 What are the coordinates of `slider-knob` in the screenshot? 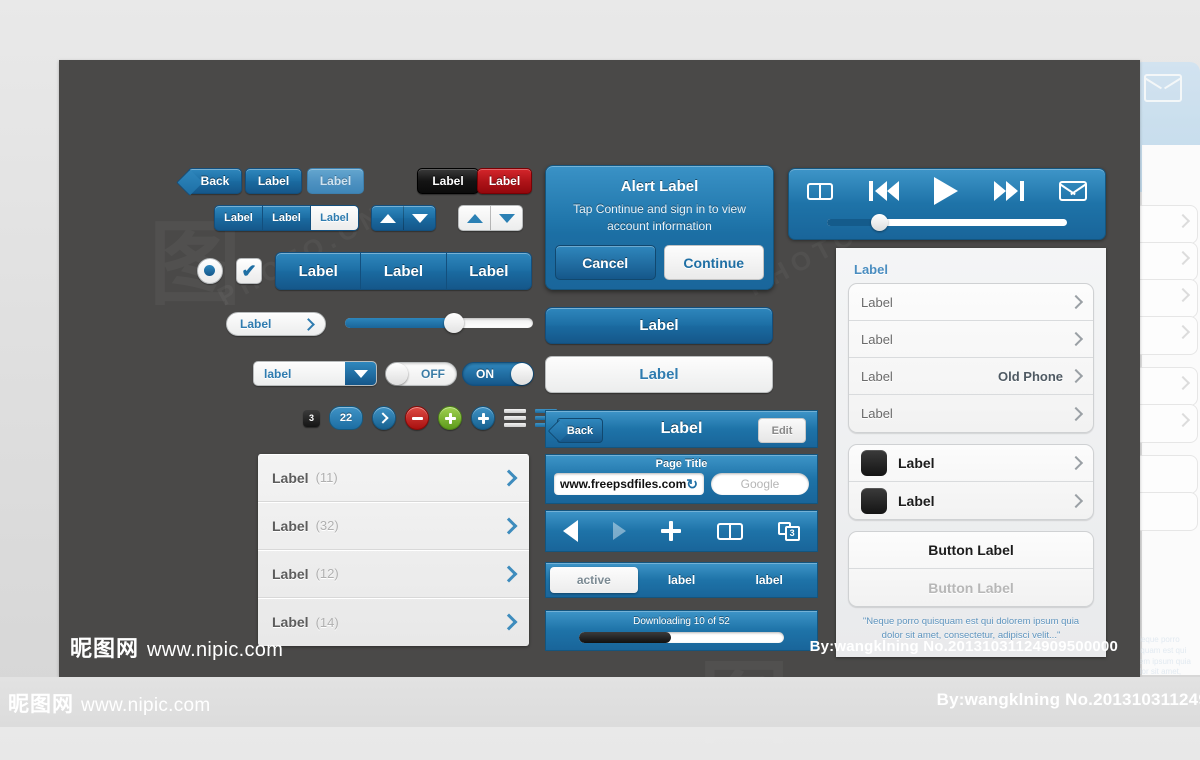 It's located at (454, 323).